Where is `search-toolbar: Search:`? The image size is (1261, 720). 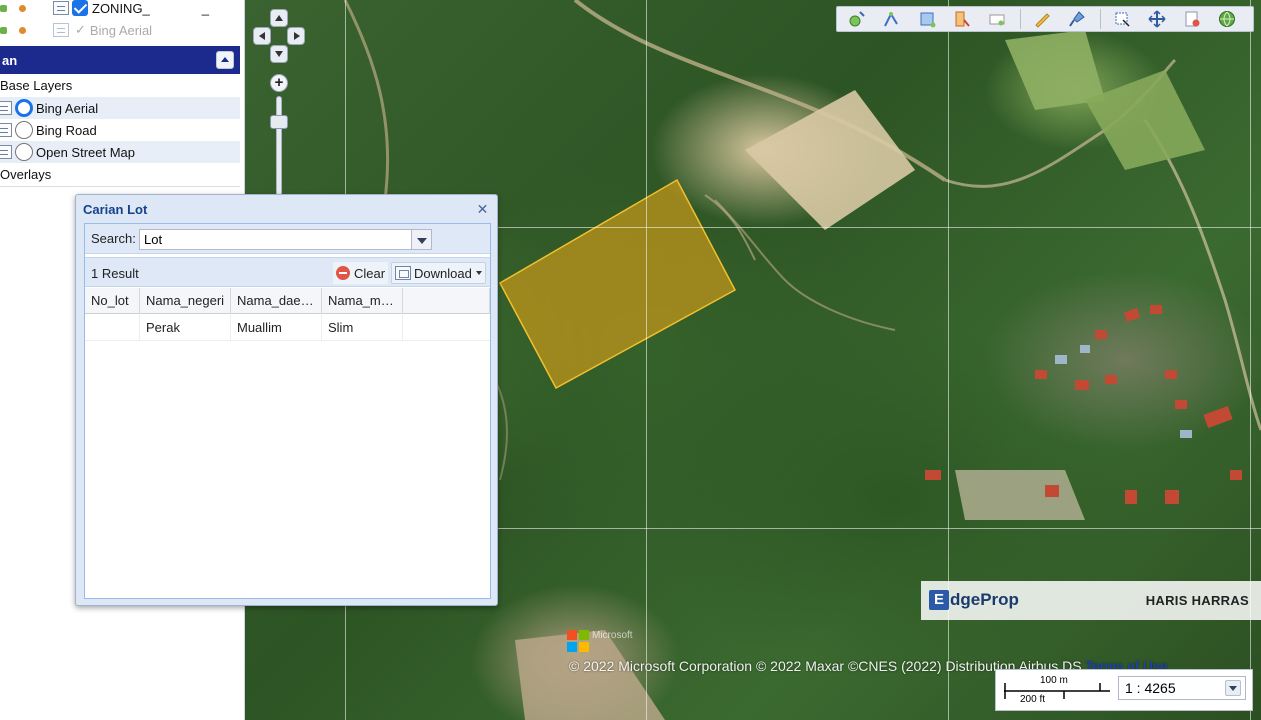
search-toolbar: Search: is located at coordinates (287, 239).